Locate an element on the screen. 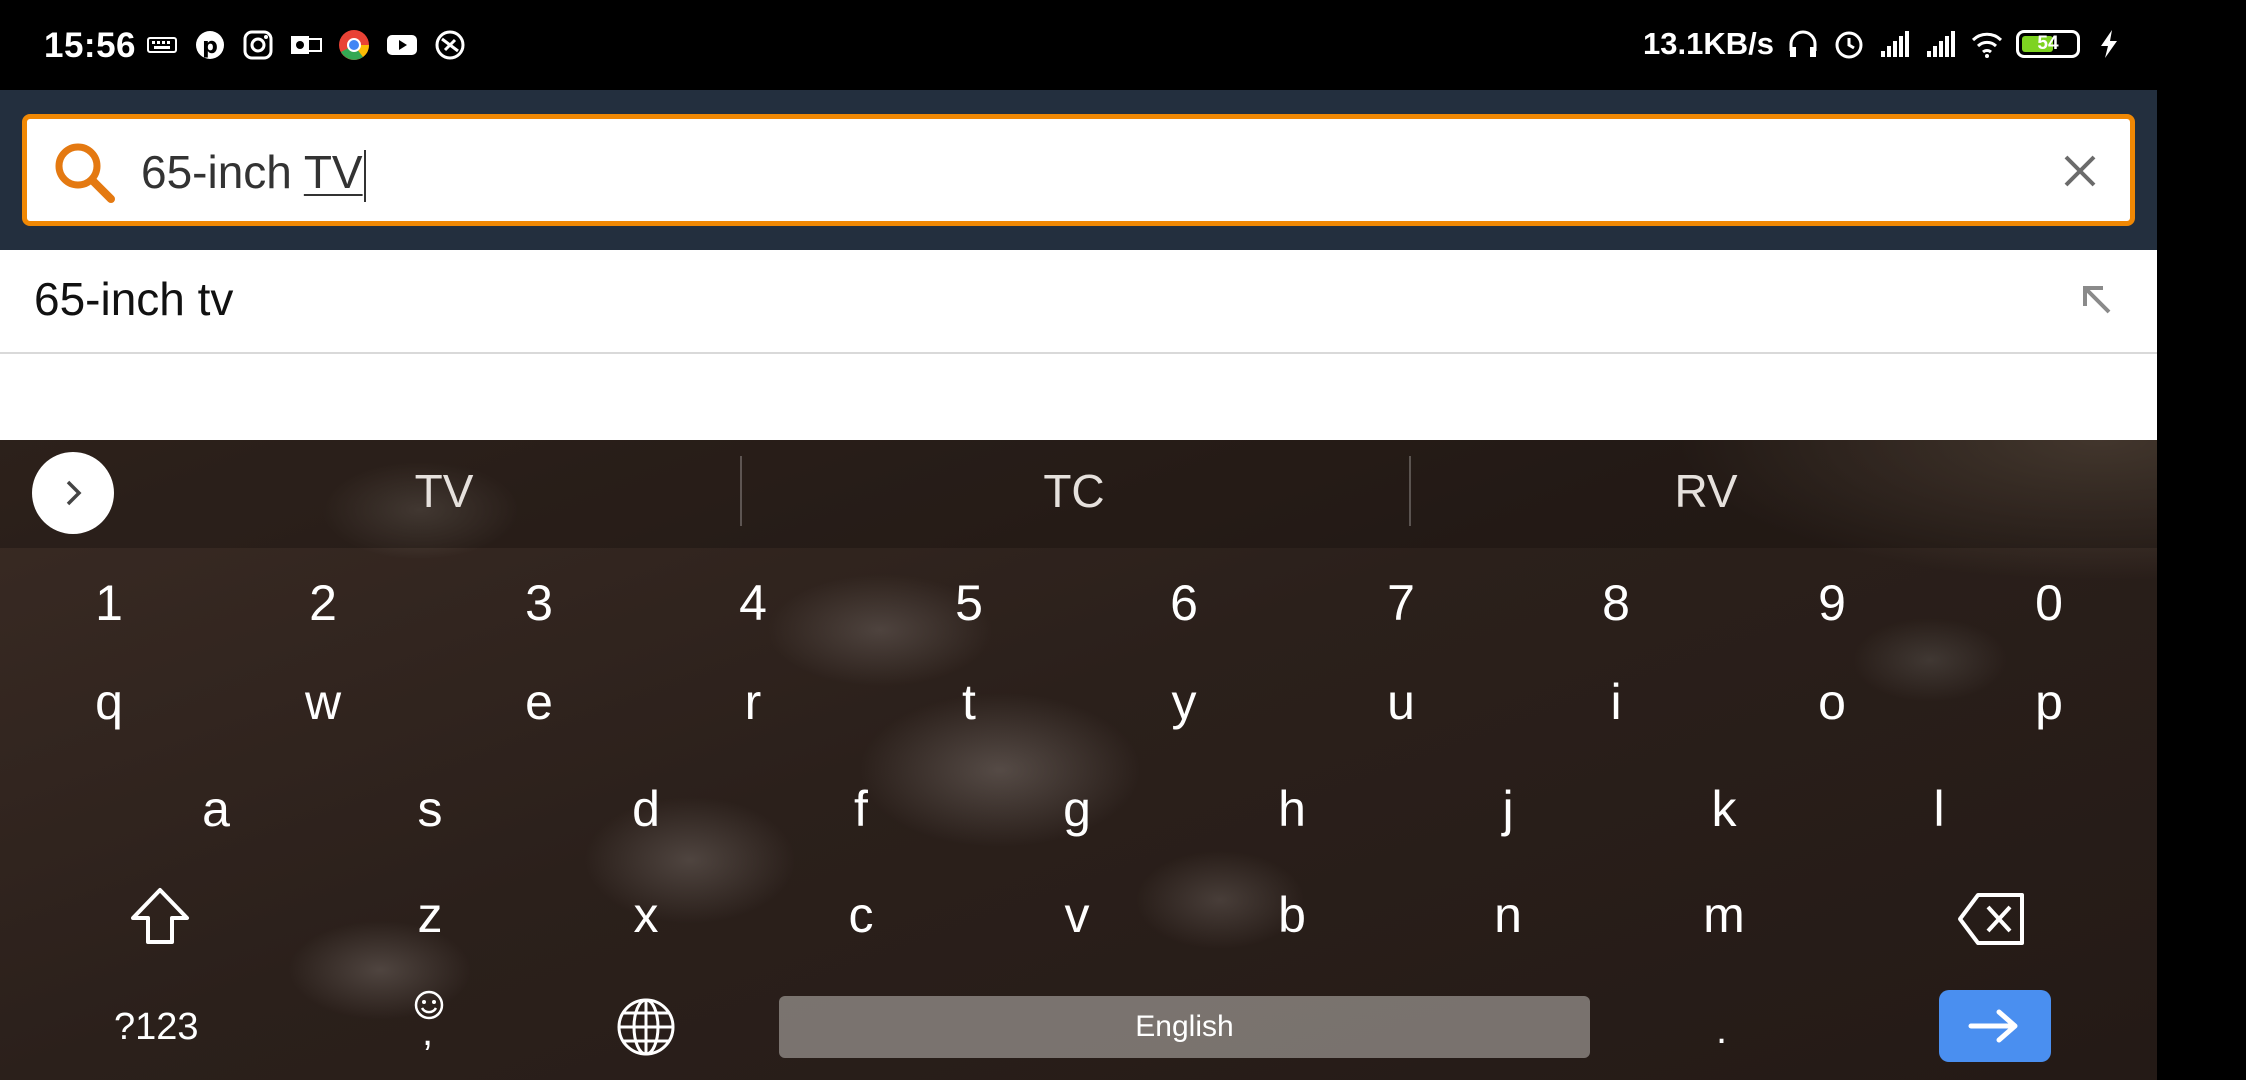 This screenshot has height=1080, width=2246. search-header: 65-inch TV is located at coordinates (1078, 170).